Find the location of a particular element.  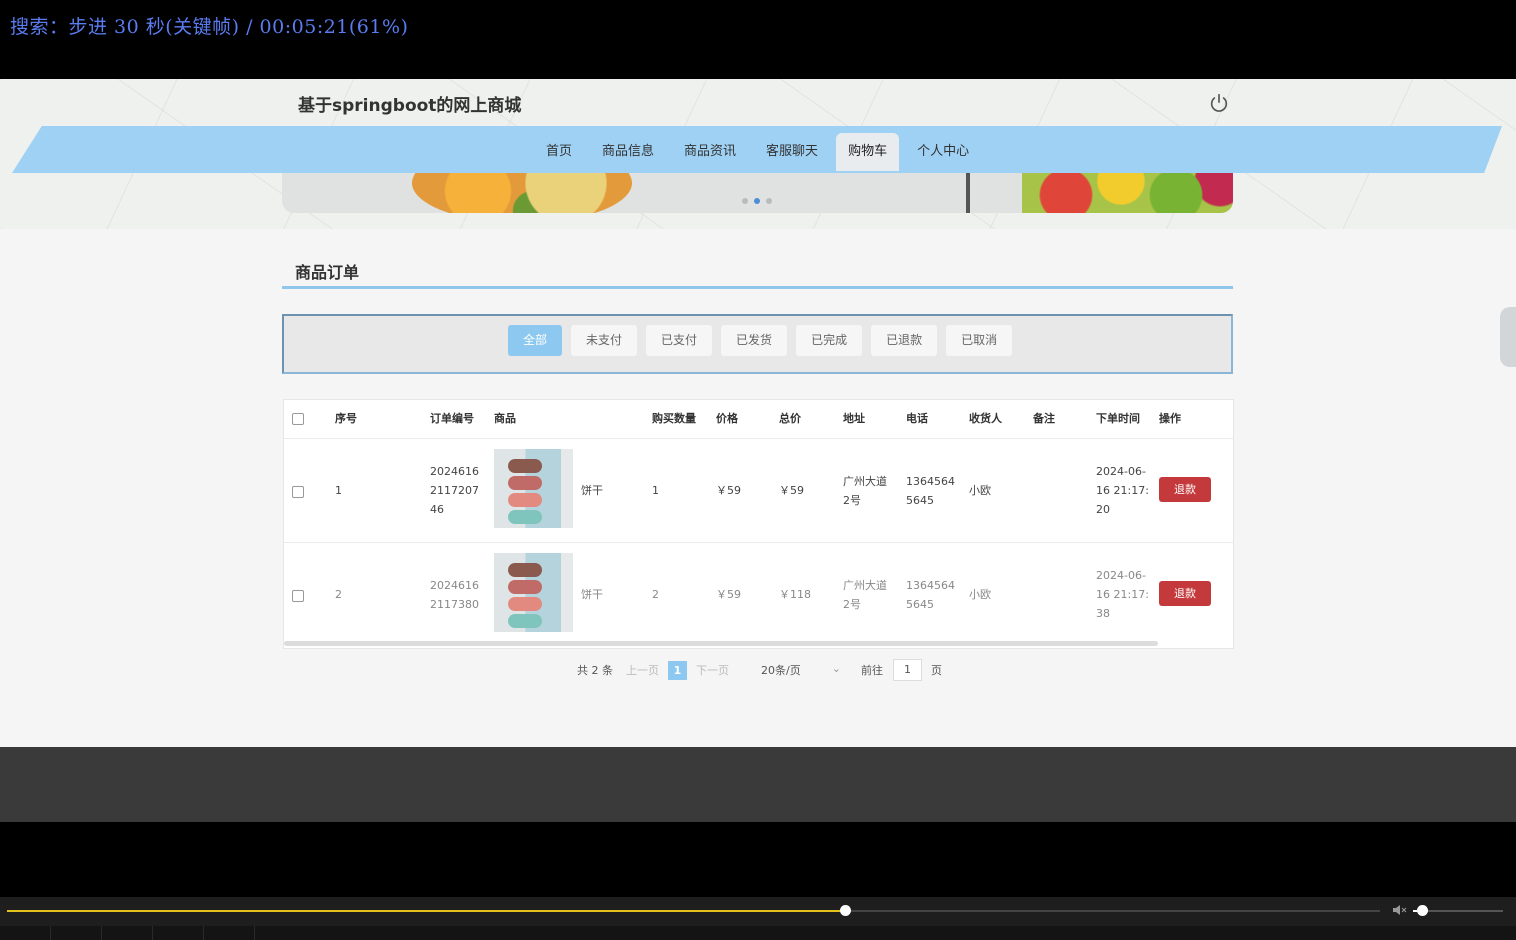

page-size-select: 20条/页 ⌄ is located at coordinates (801, 670).